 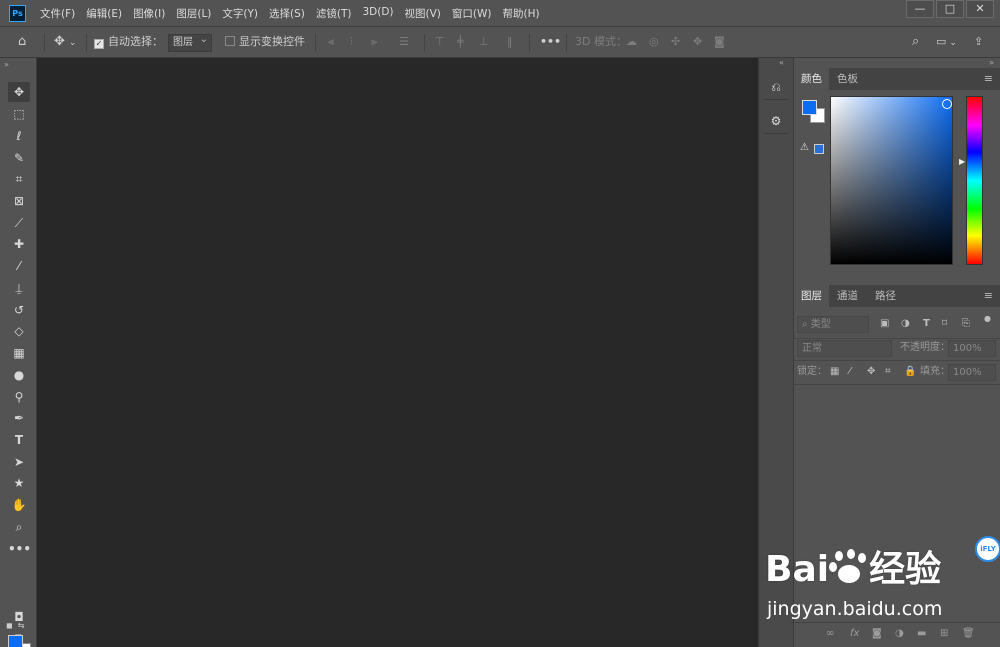 I want to click on quick-selection-icon: ✎, so click(x=19, y=158).